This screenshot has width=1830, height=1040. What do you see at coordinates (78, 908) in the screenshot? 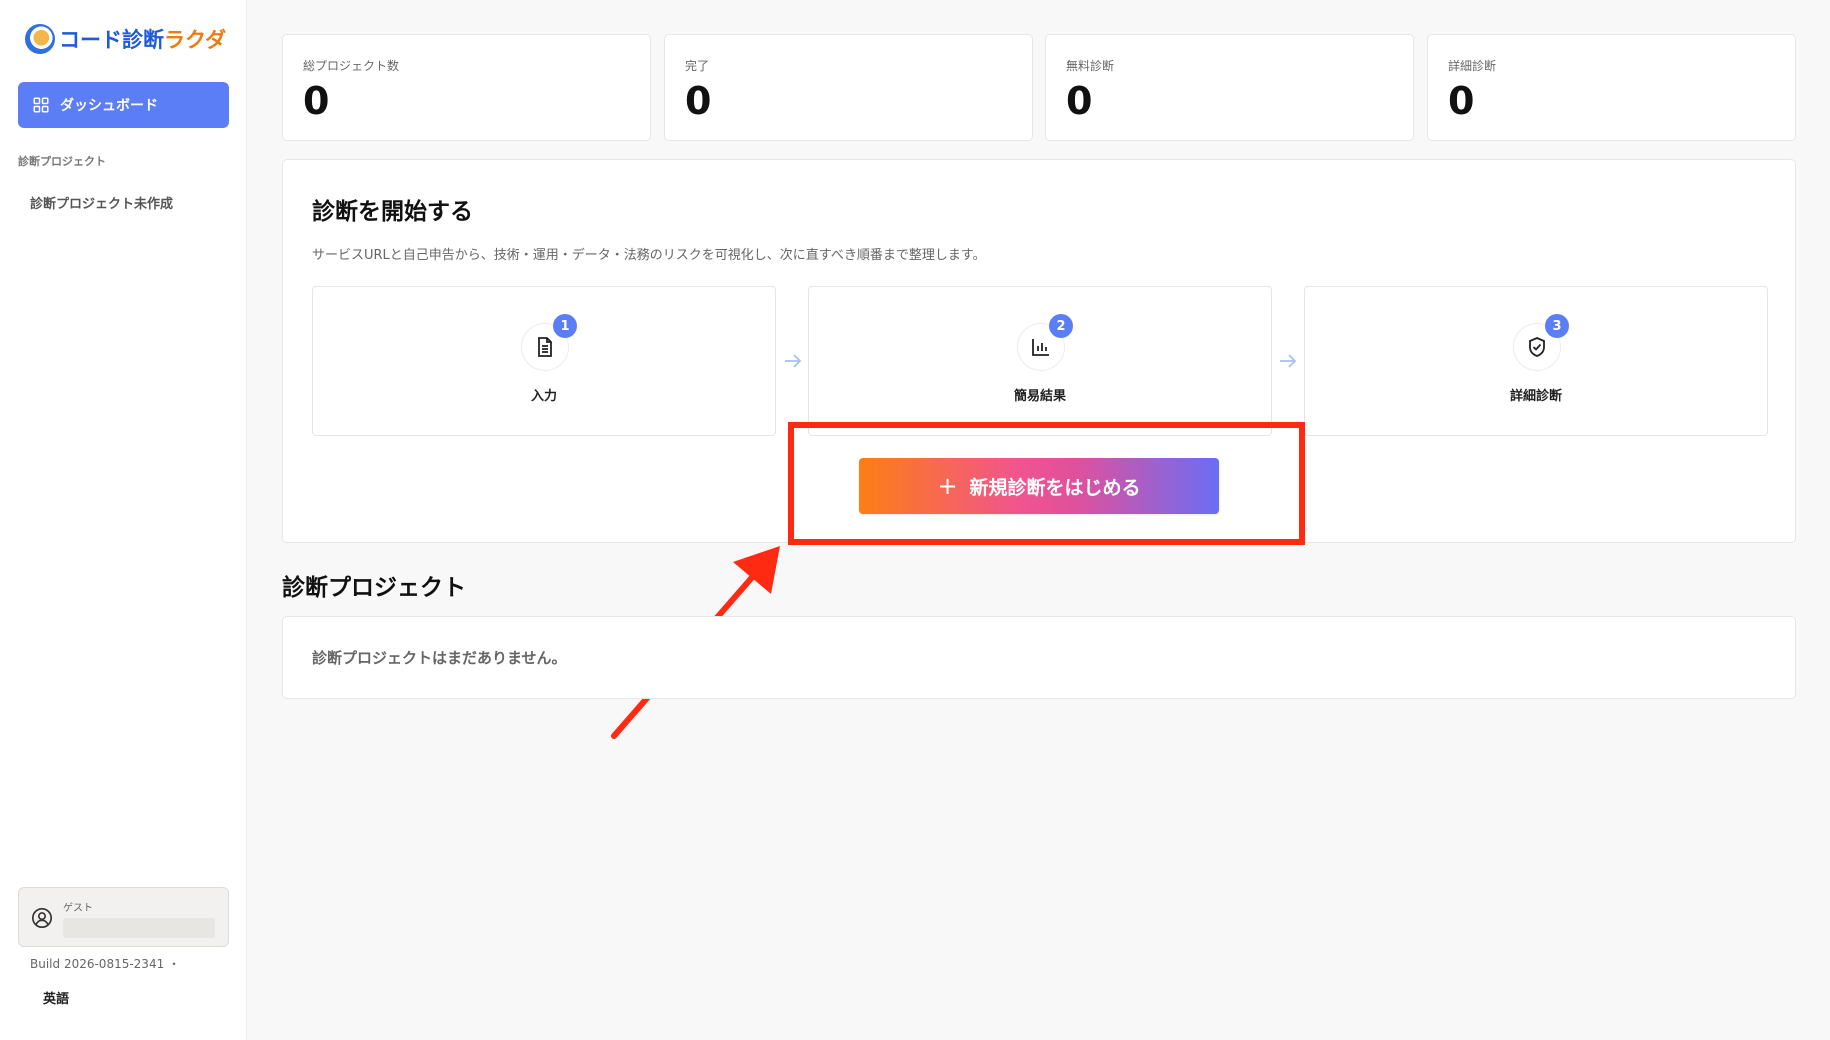
I see `user-label: ゲスト` at bounding box center [78, 908].